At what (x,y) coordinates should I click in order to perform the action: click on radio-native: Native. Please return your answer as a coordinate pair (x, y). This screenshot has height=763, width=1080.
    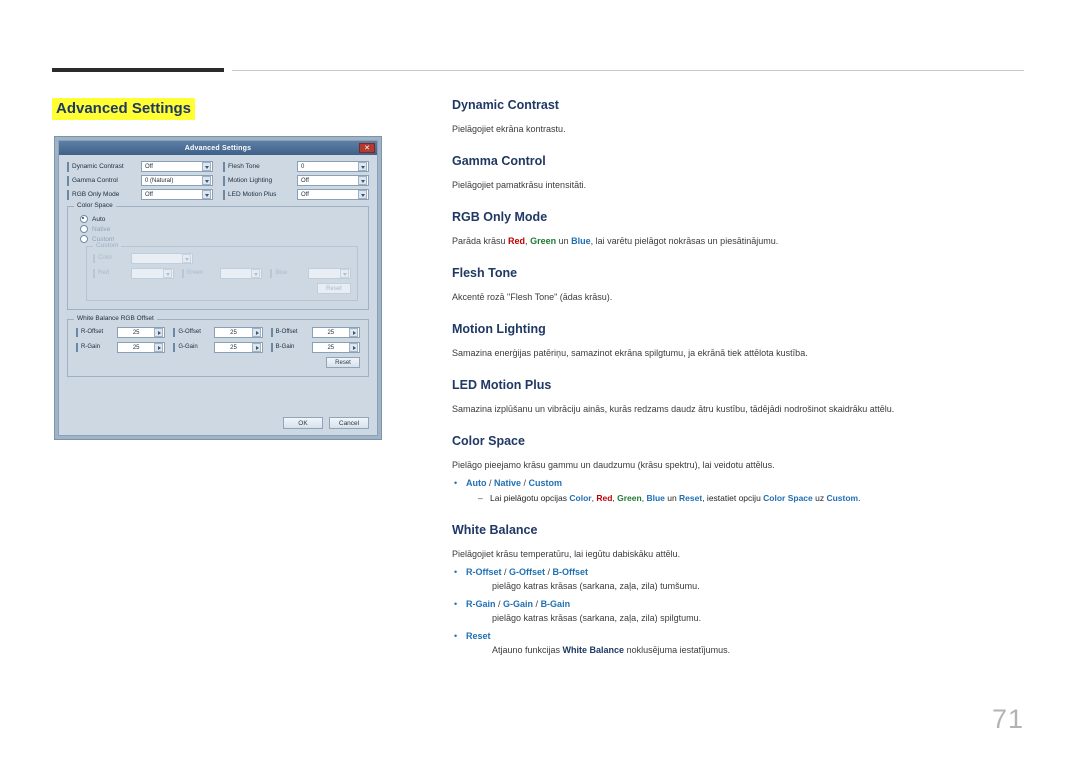
    Looking at the image, I should click on (220, 229).